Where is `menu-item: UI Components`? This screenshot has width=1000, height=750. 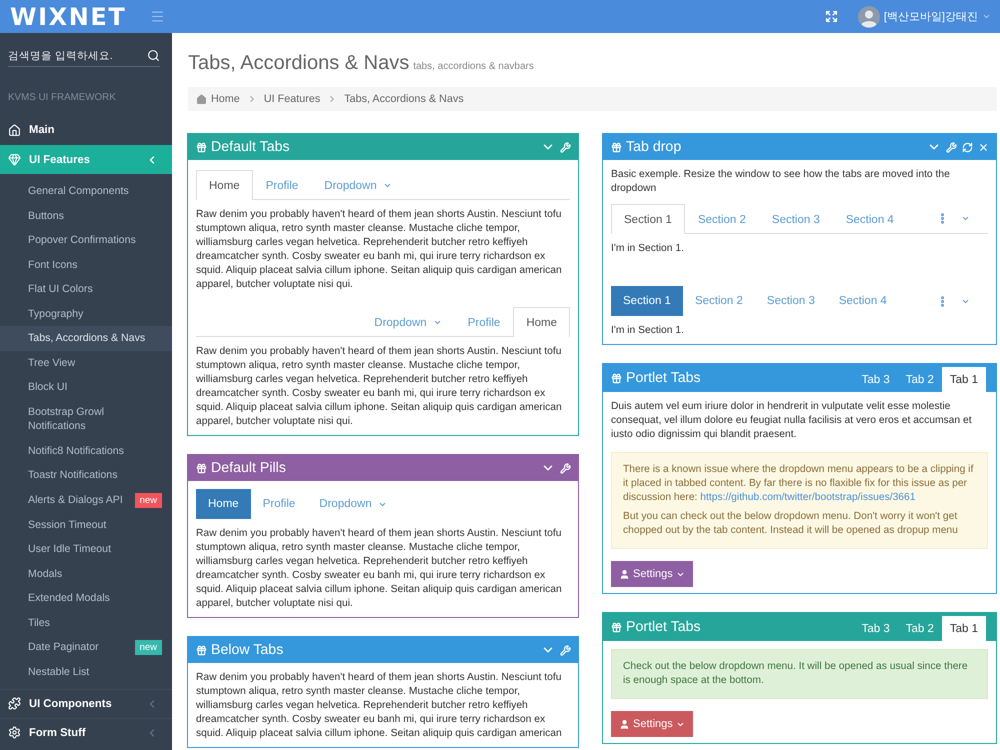 menu-item: UI Components is located at coordinates (86, 703).